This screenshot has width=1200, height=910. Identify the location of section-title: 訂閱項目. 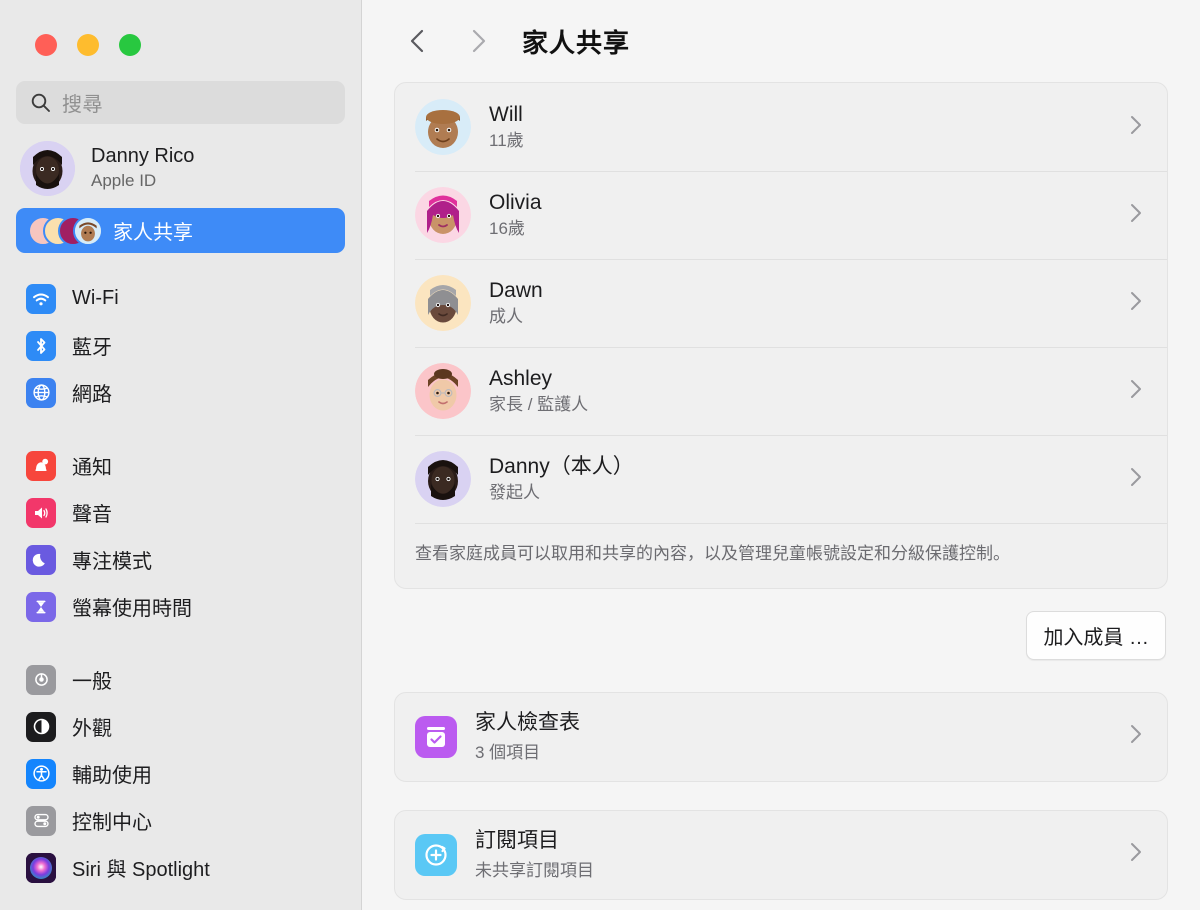
(517, 841).